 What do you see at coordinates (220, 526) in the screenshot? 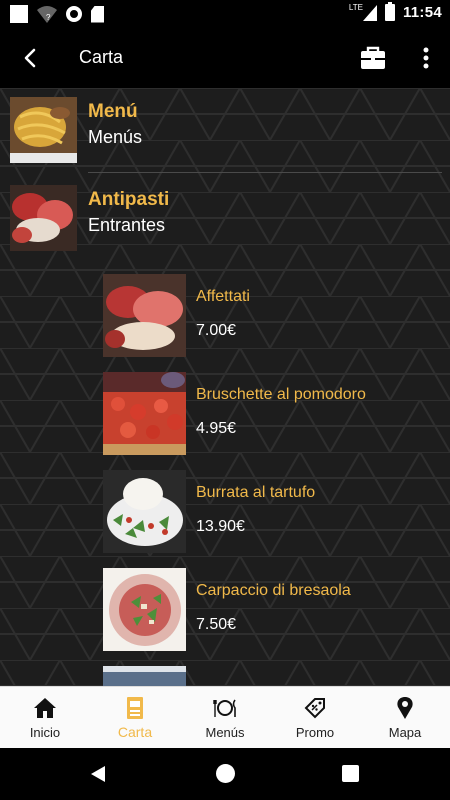
I see `item-price: 13.90€` at bounding box center [220, 526].